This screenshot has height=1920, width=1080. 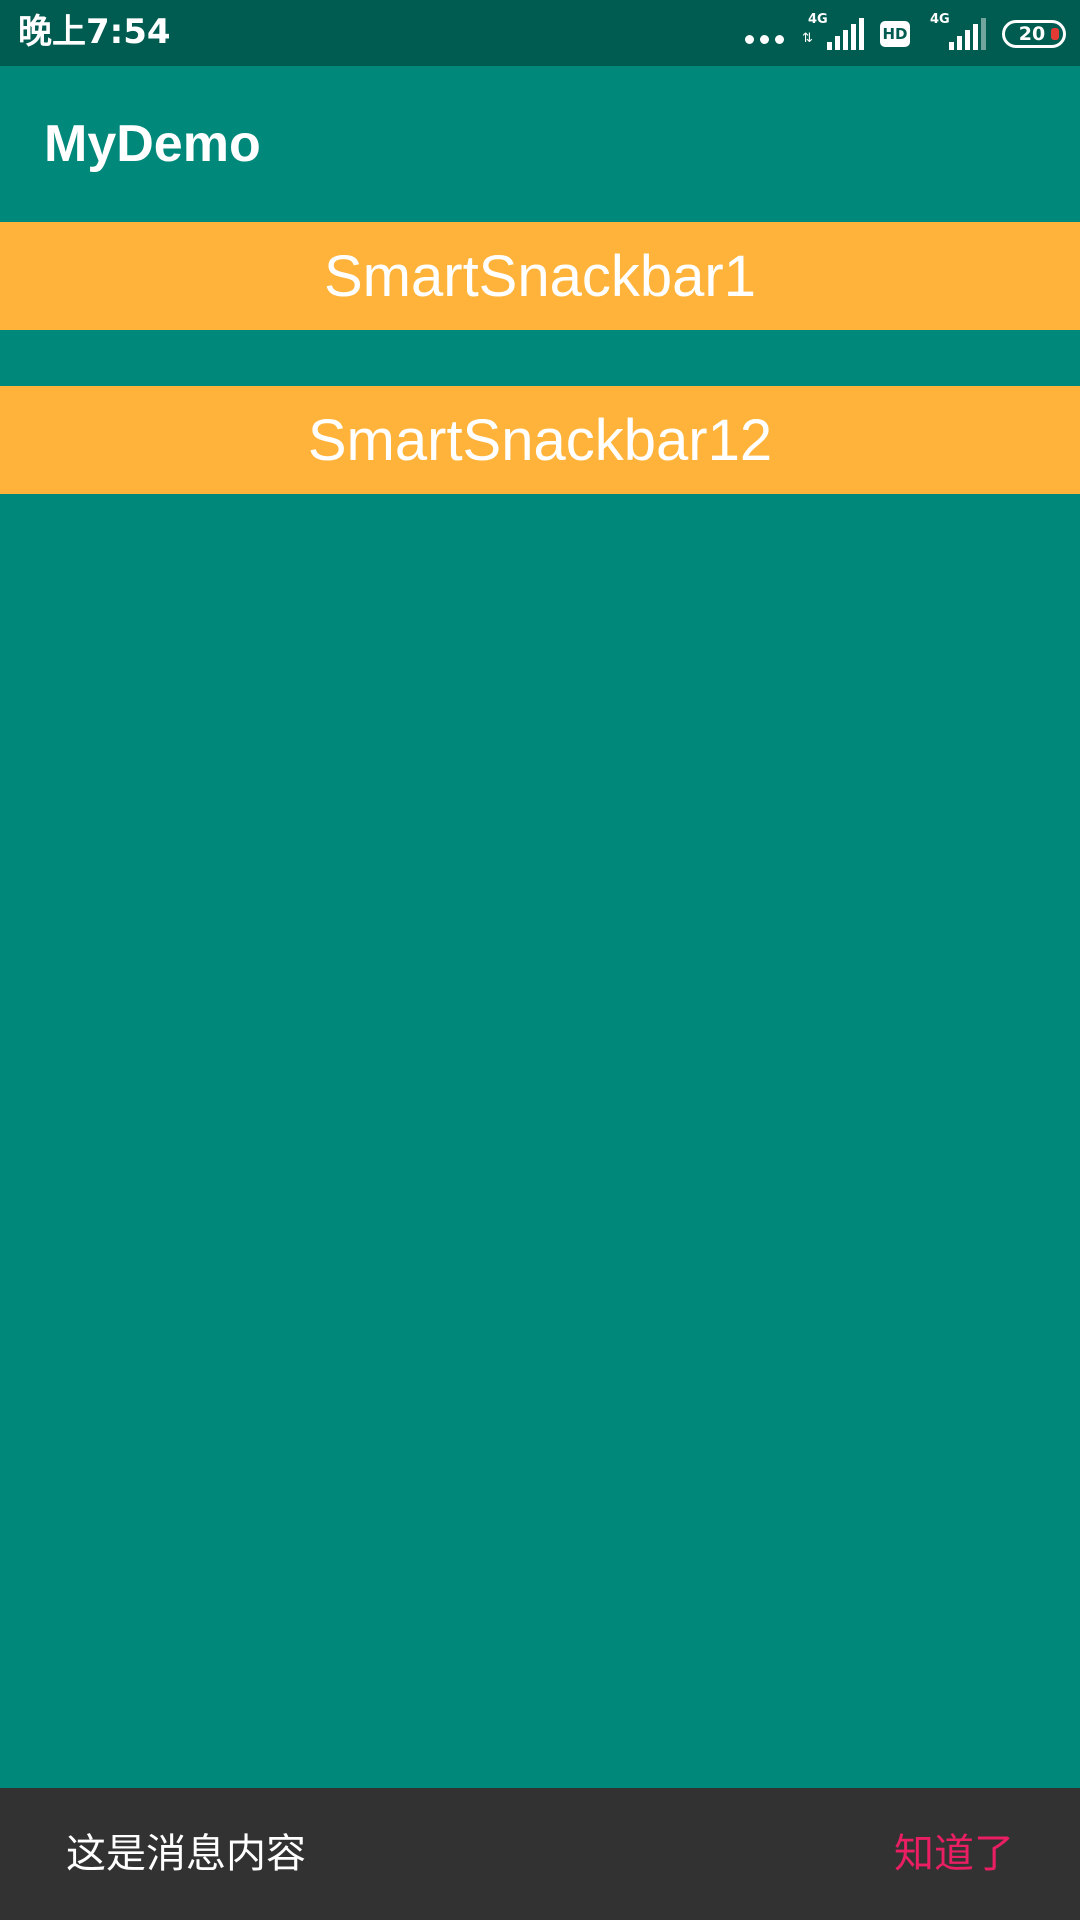 I want to click on network-type-label-1: 4G, so click(x=818, y=19).